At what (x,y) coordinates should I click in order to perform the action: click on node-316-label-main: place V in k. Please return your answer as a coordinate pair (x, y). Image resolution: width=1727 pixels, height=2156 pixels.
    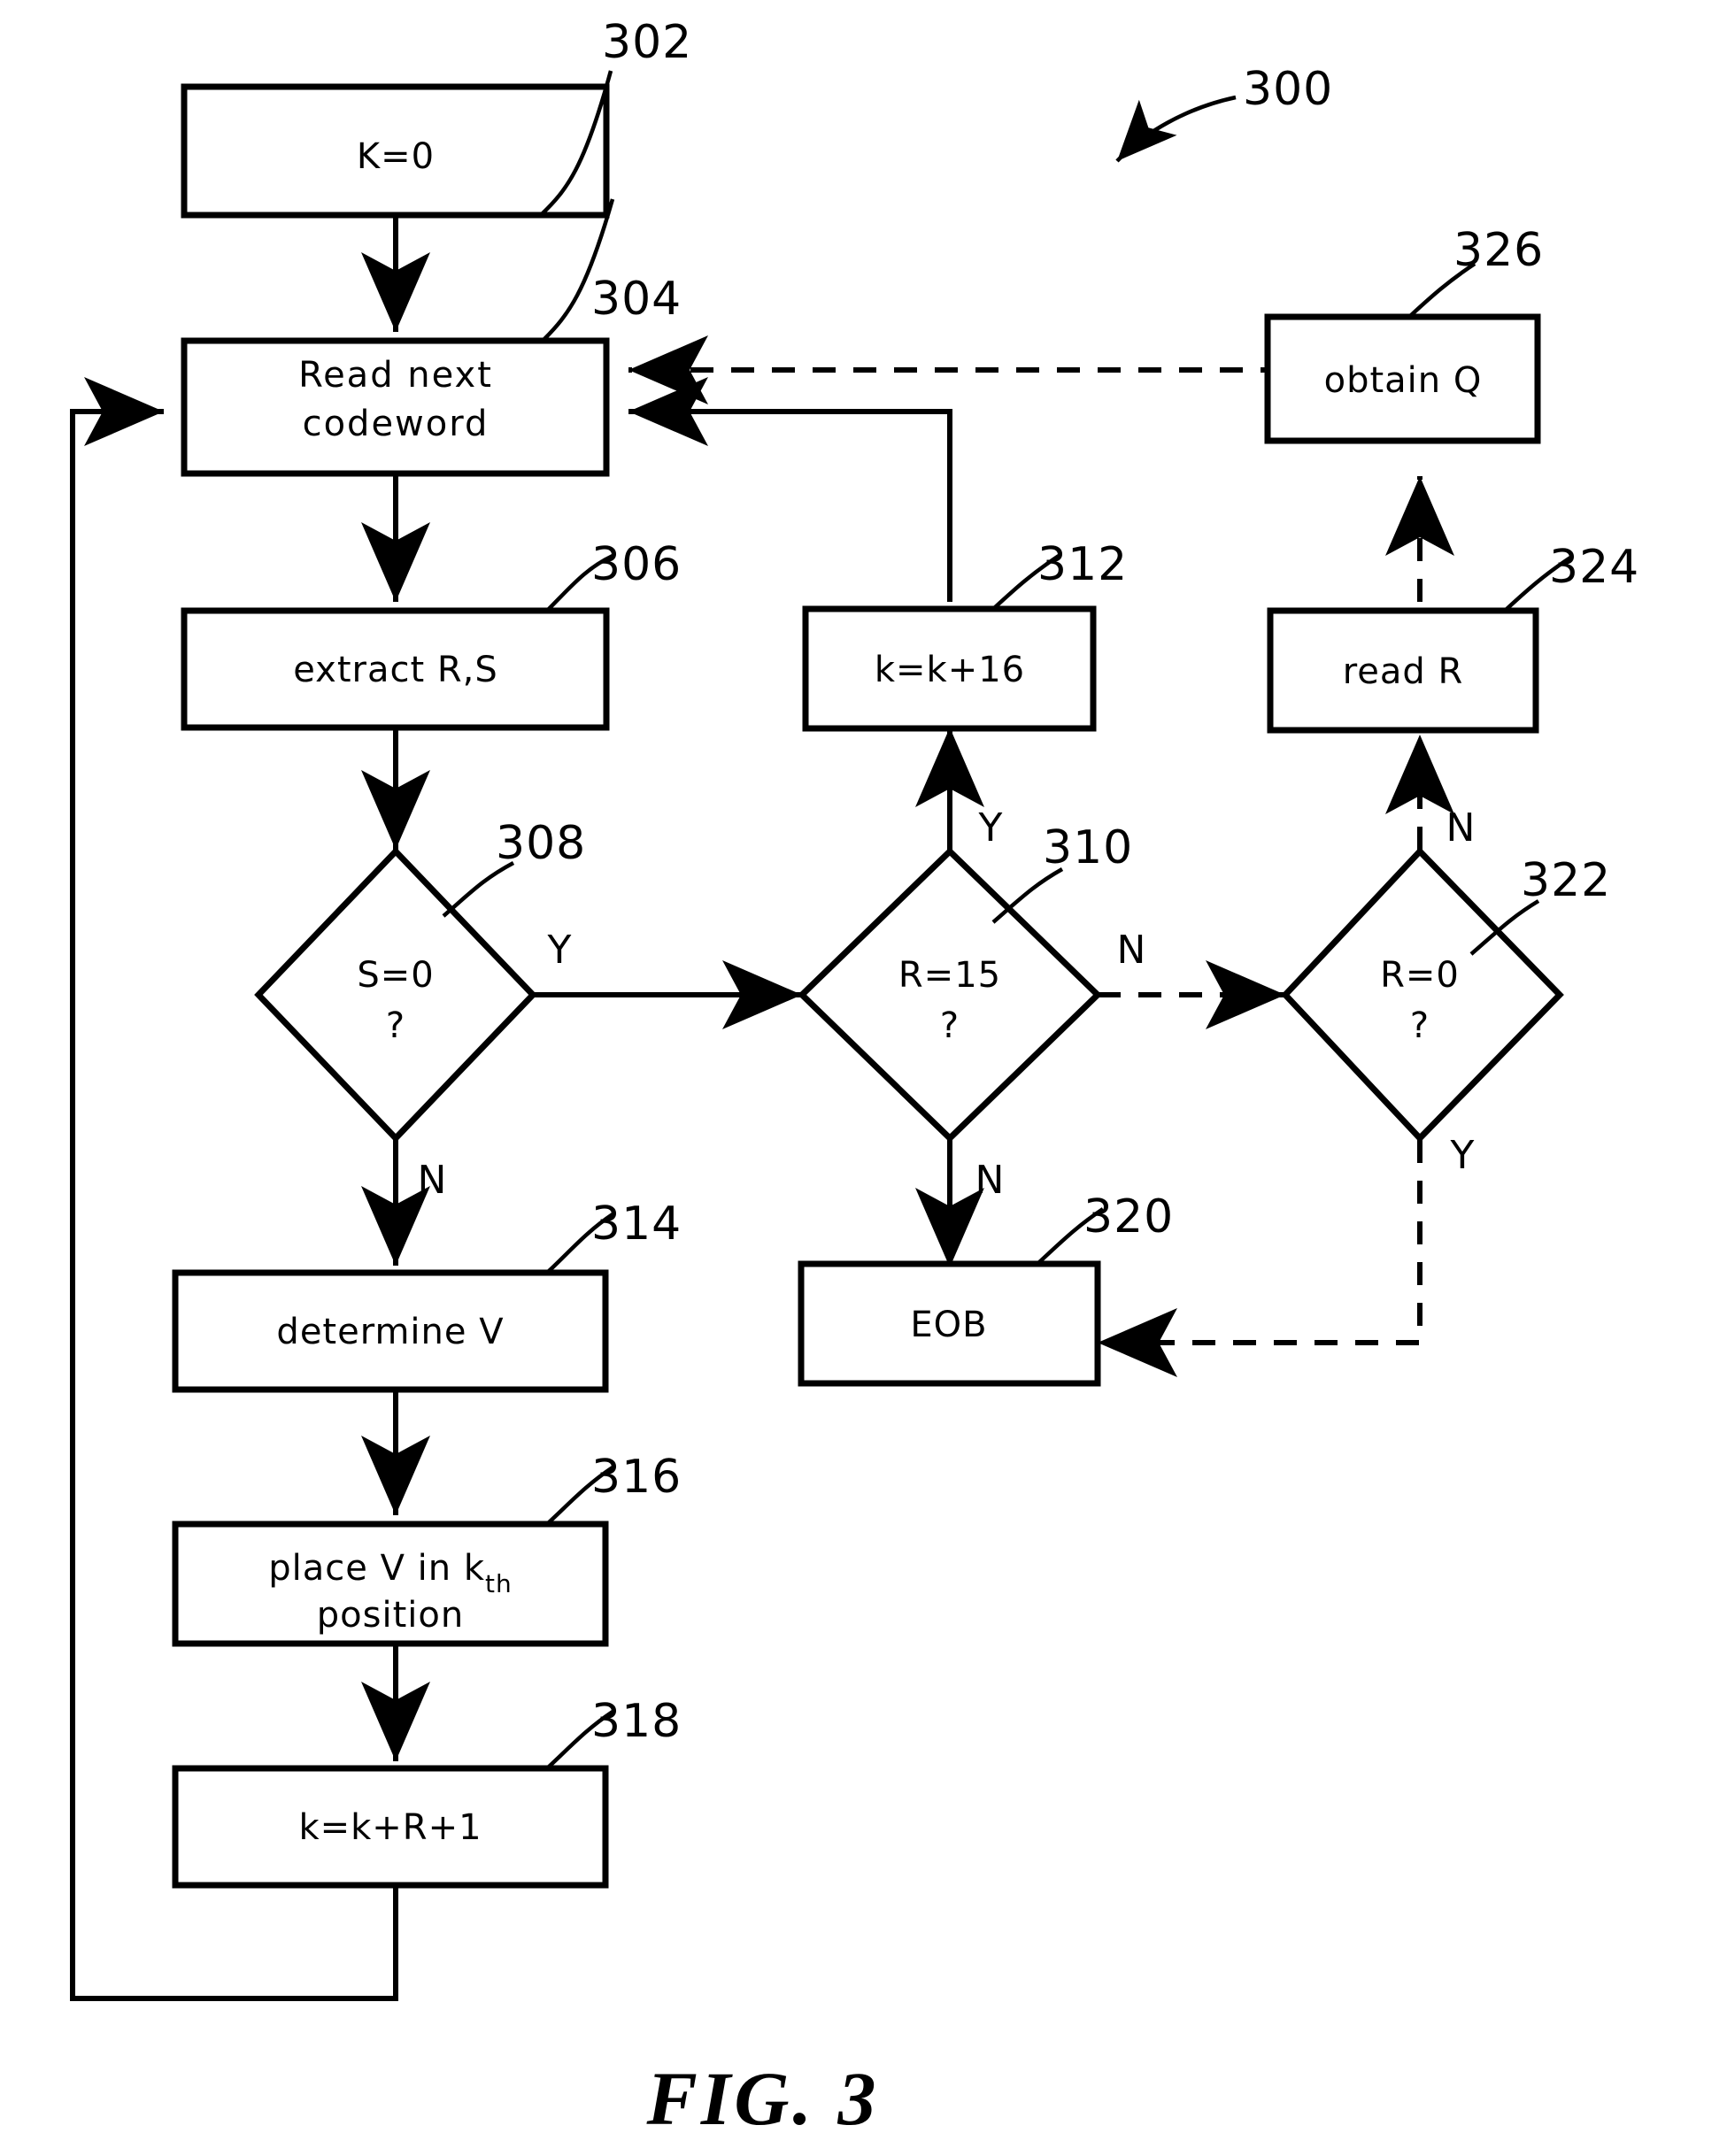
    Looking at the image, I should click on (376, 1569).